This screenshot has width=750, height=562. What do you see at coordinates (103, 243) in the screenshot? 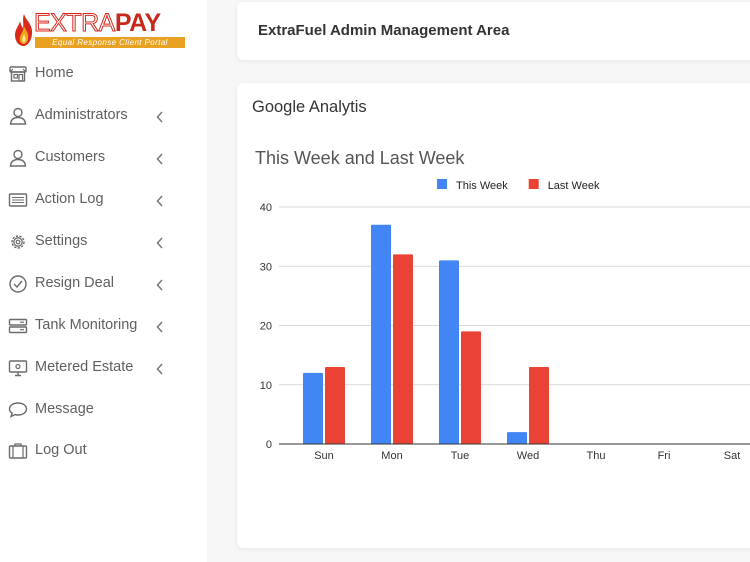
I see `sidebar-item-settings: Settings` at bounding box center [103, 243].